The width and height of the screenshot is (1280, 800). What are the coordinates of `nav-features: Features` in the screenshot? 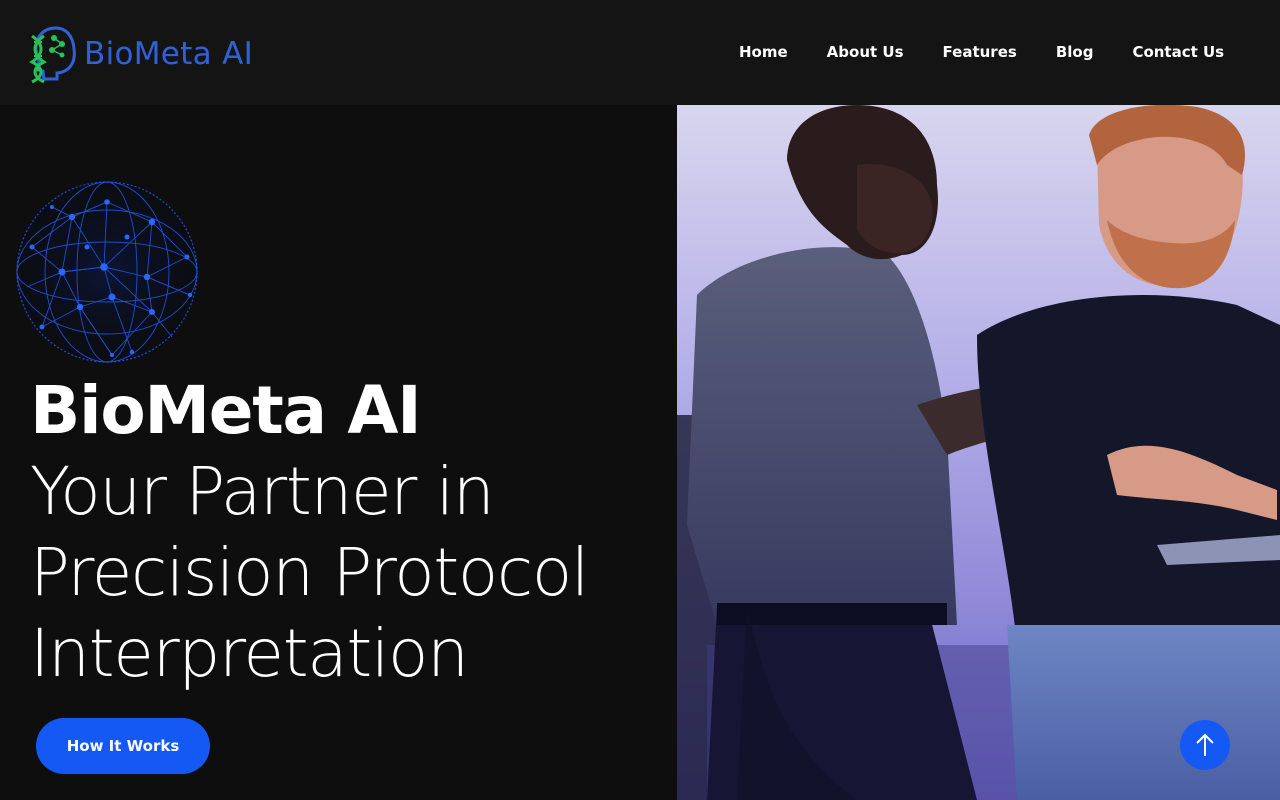 It's located at (980, 52).